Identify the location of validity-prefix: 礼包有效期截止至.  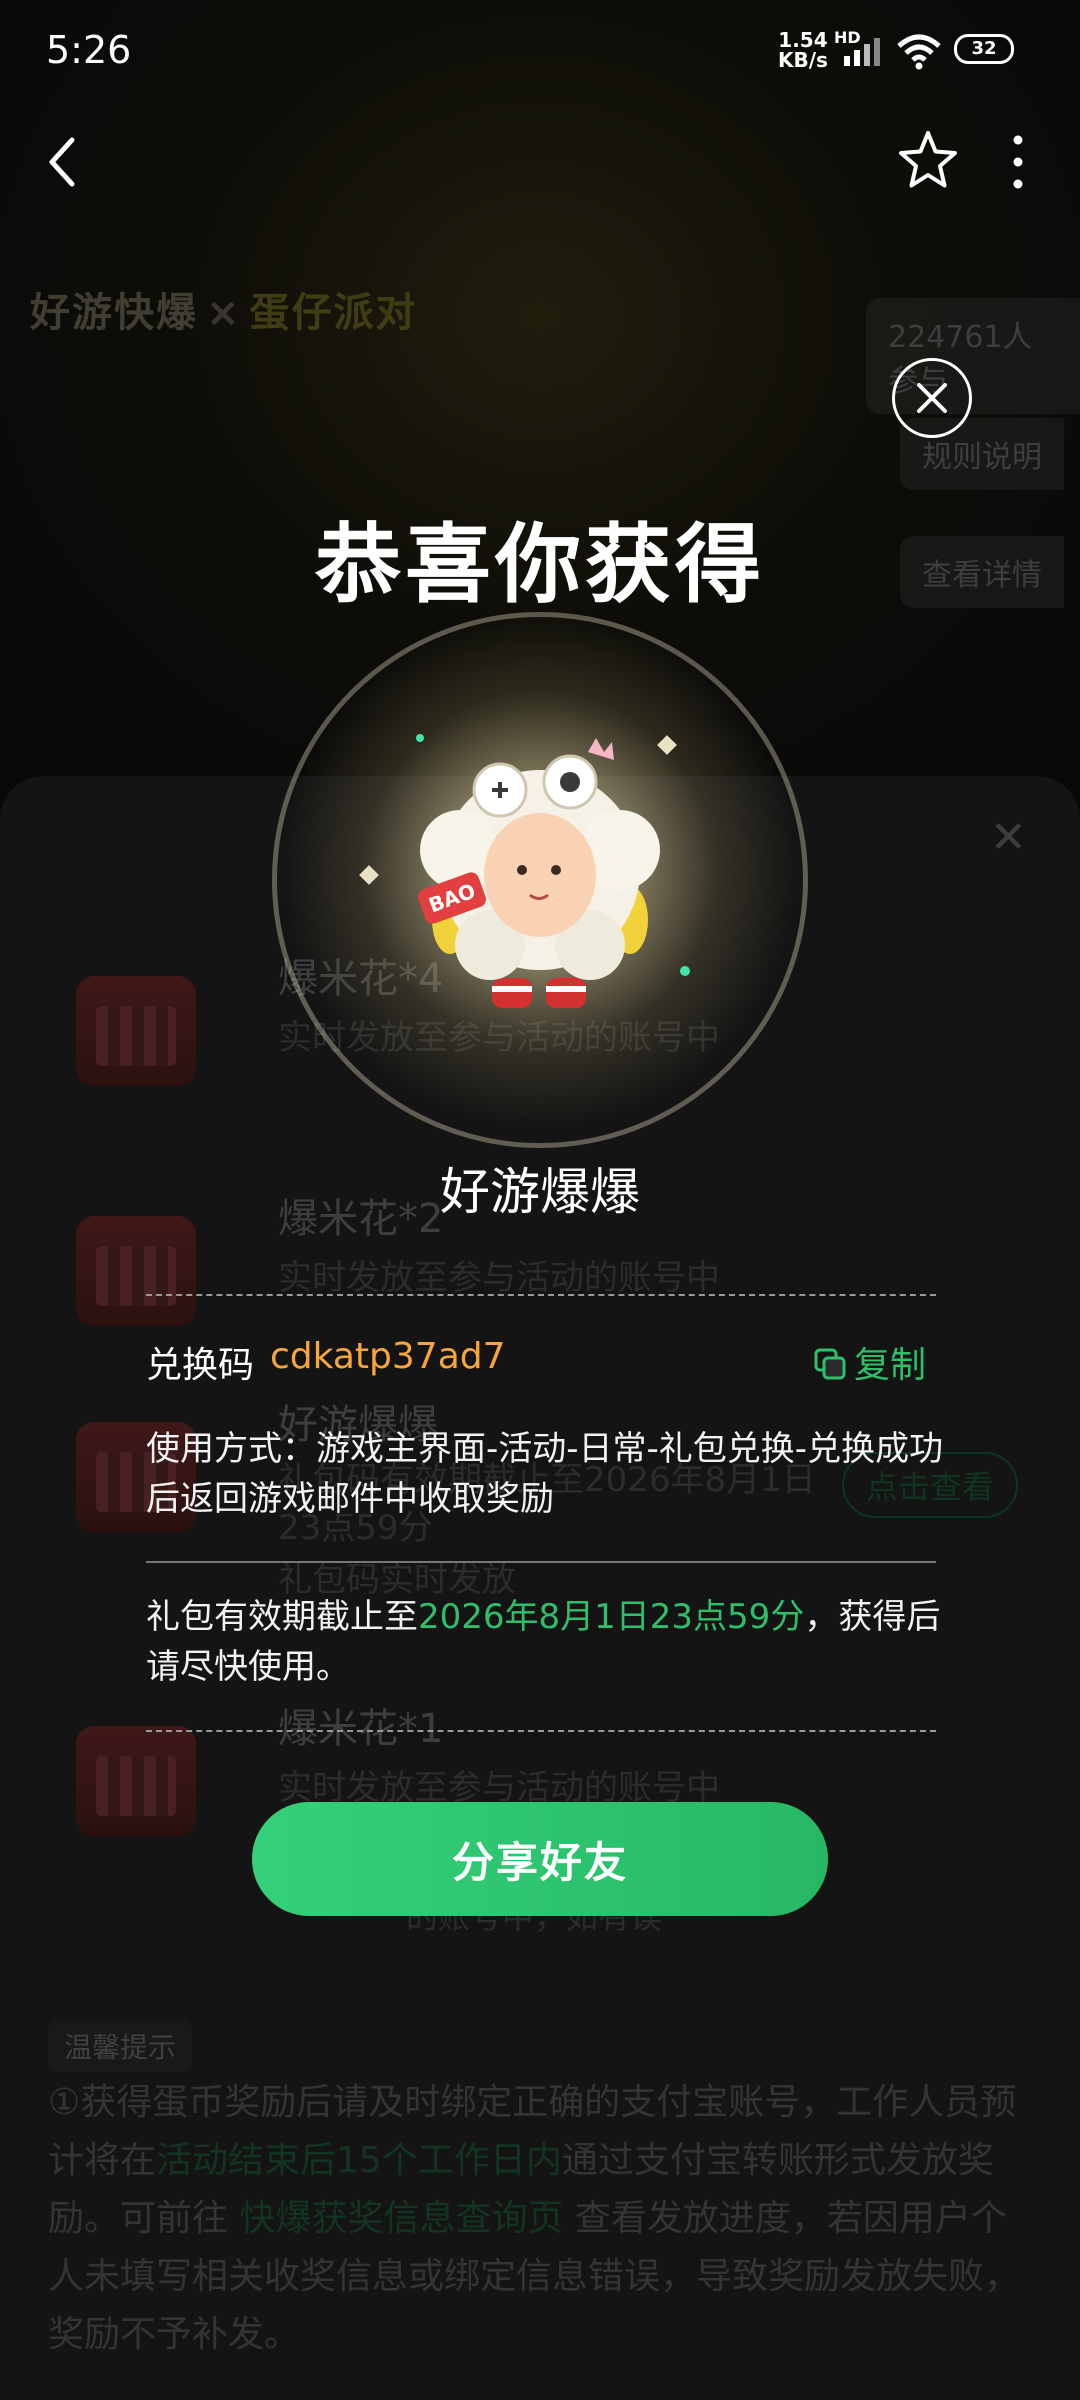
(282, 1617).